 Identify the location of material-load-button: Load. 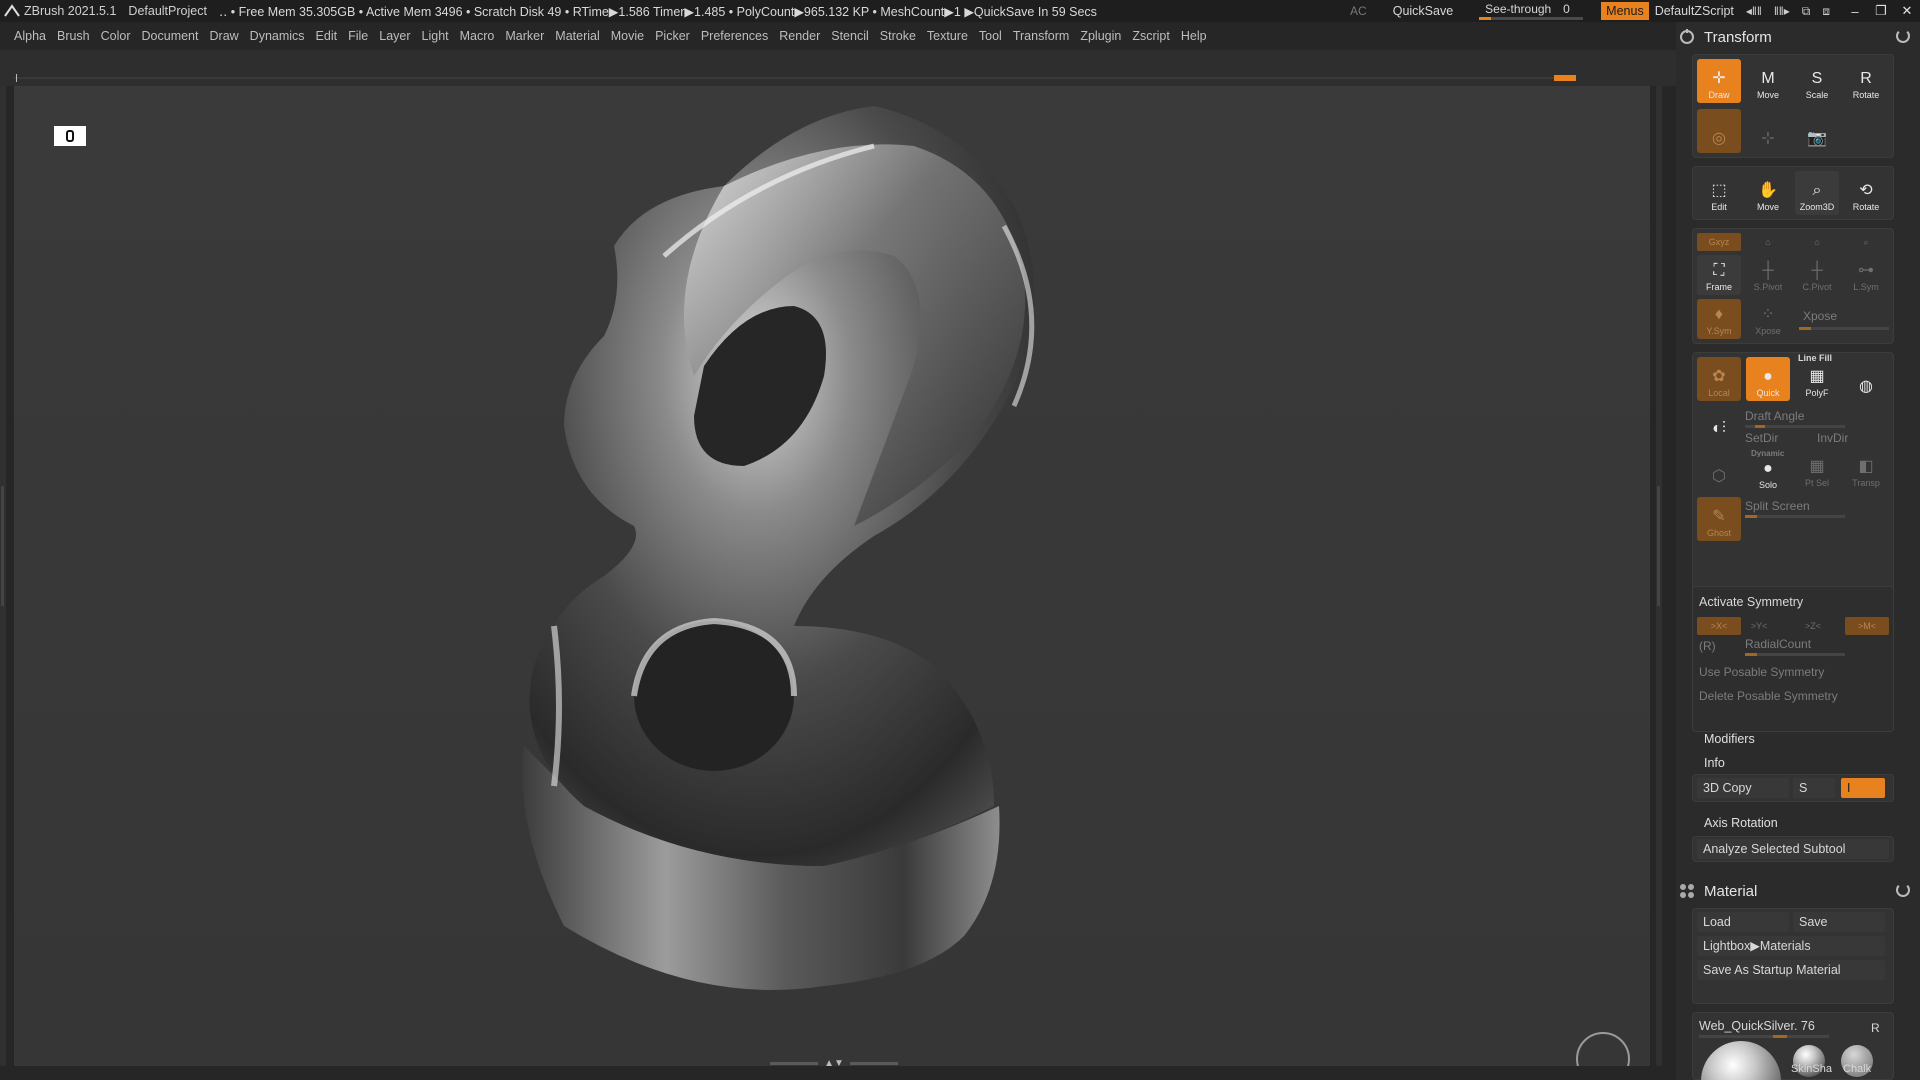
(1743, 922).